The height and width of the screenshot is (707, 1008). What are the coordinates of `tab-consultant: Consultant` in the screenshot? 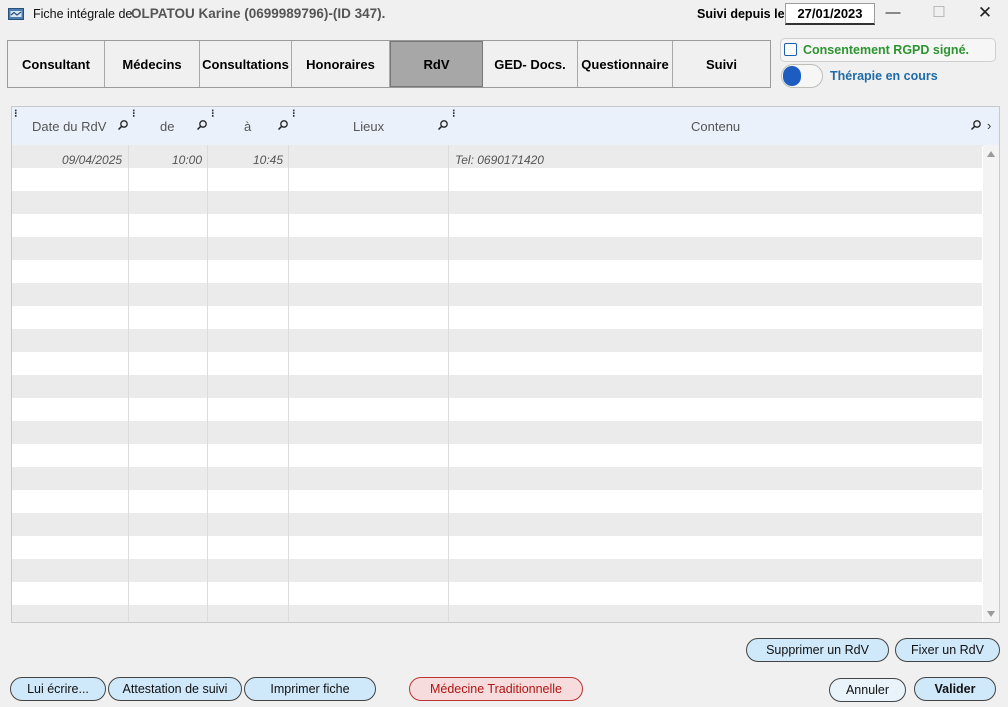 It's located at (56, 64).